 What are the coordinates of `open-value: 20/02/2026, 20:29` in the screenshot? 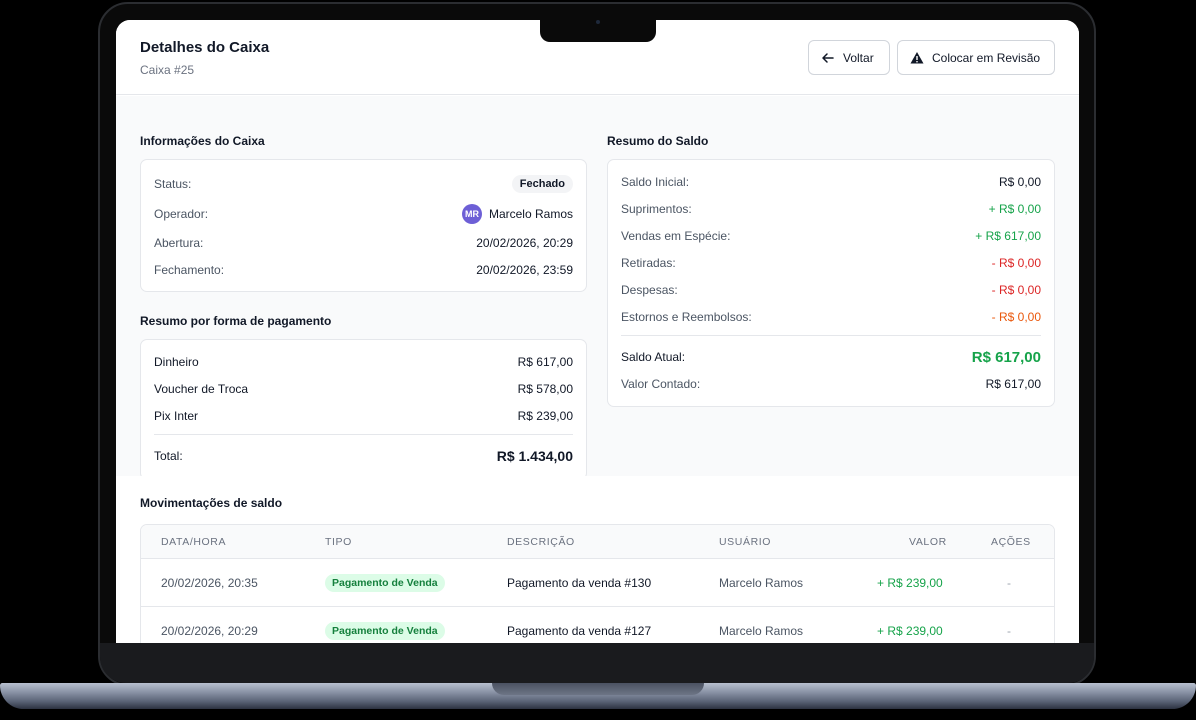 It's located at (524, 243).